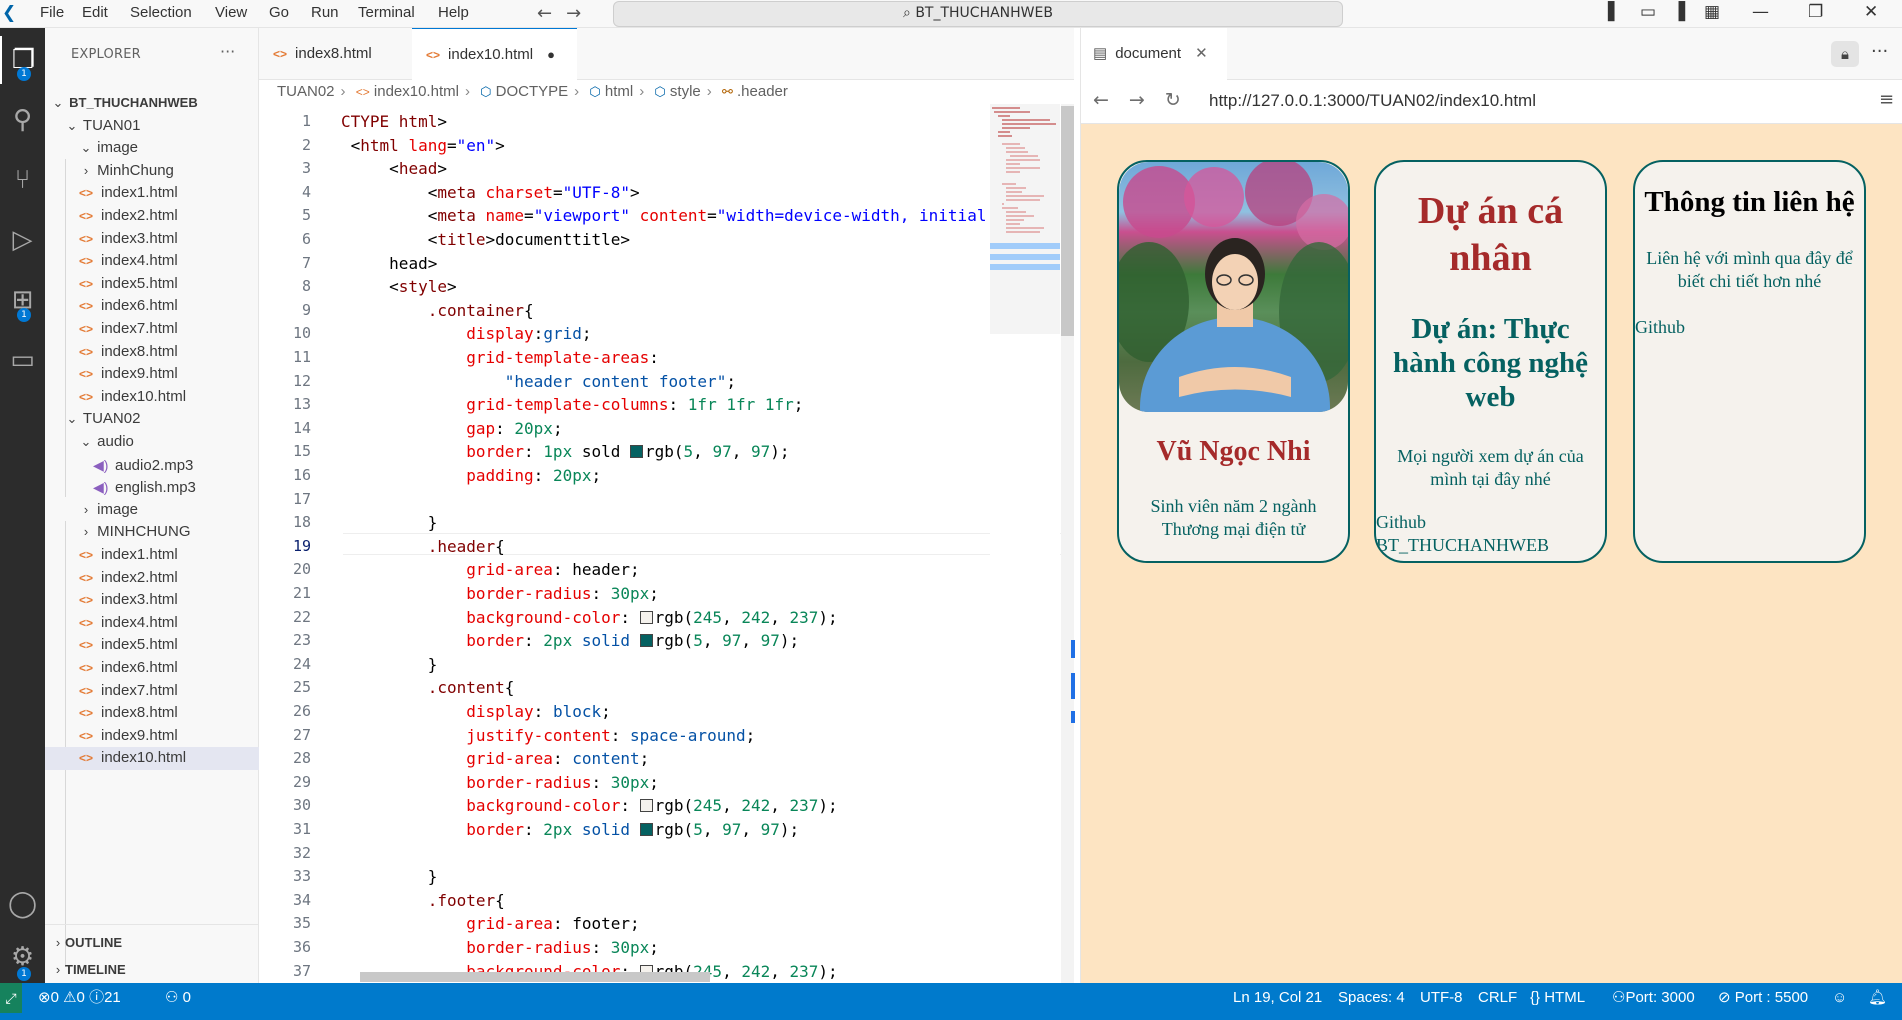 Image resolution: width=1902 pixels, height=1020 pixels. What do you see at coordinates (1201, 53) in the screenshot?
I see `close-tab-icon: ✕` at bounding box center [1201, 53].